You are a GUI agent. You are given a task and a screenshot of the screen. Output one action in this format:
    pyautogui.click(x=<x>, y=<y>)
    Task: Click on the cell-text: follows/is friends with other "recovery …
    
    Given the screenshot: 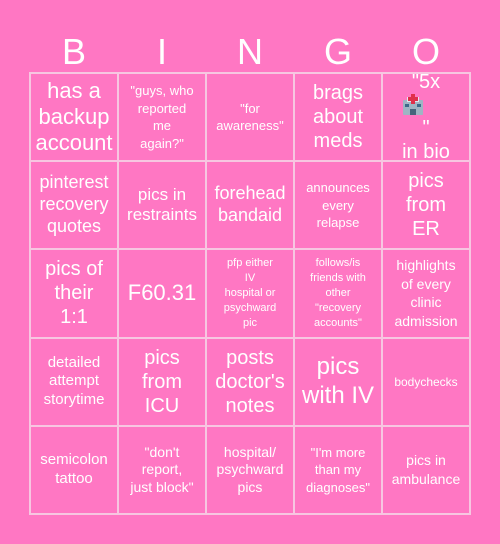 What is the action you would take?
    pyautogui.click(x=338, y=293)
    